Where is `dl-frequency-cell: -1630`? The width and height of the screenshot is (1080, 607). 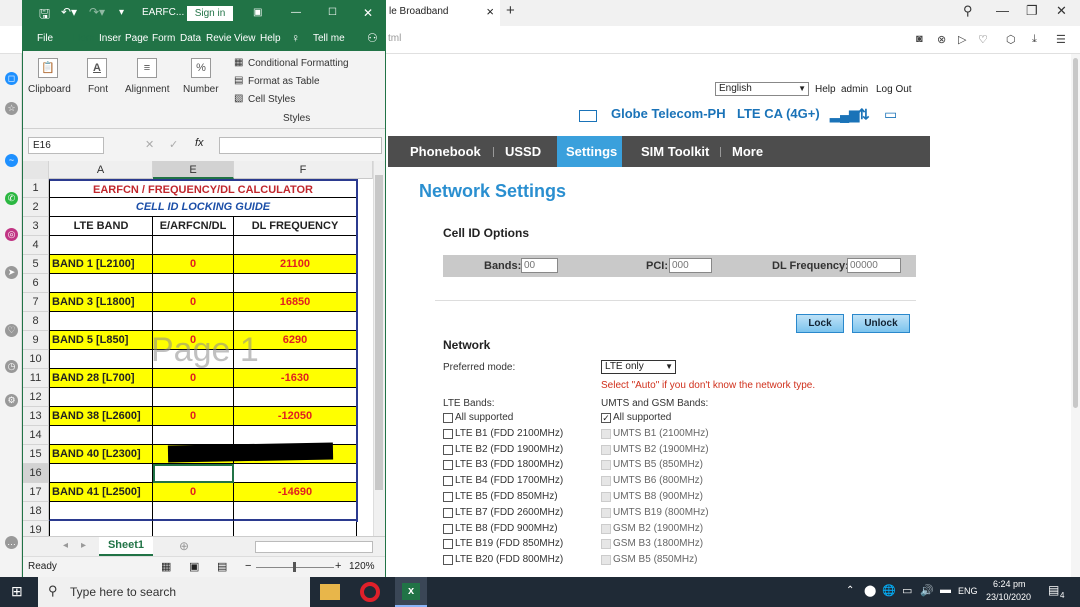
dl-frequency-cell: -1630 is located at coordinates (295, 378).